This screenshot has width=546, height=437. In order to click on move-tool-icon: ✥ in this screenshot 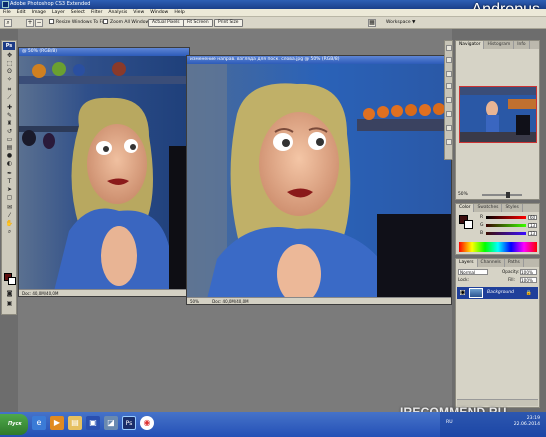, I will do `click(9, 56)`.